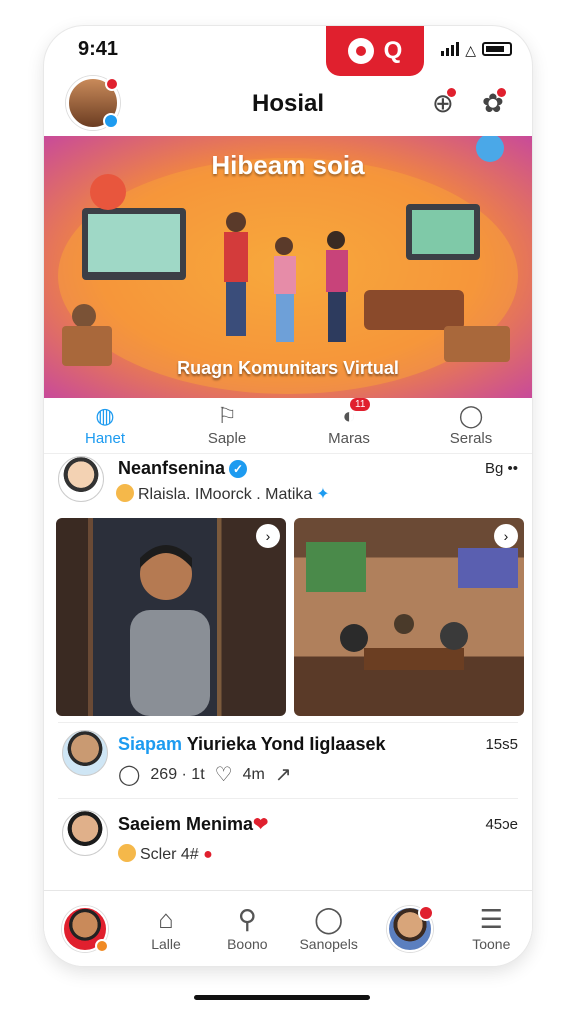  Describe the element at coordinates (166, 918) in the screenshot. I see `home-icon: ⌂` at that location.